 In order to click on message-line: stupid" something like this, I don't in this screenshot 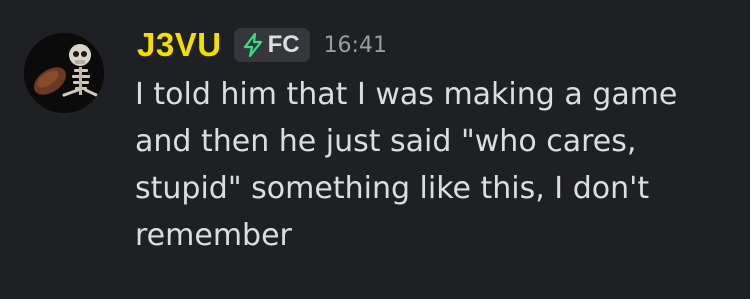, I will do `click(392, 188)`.